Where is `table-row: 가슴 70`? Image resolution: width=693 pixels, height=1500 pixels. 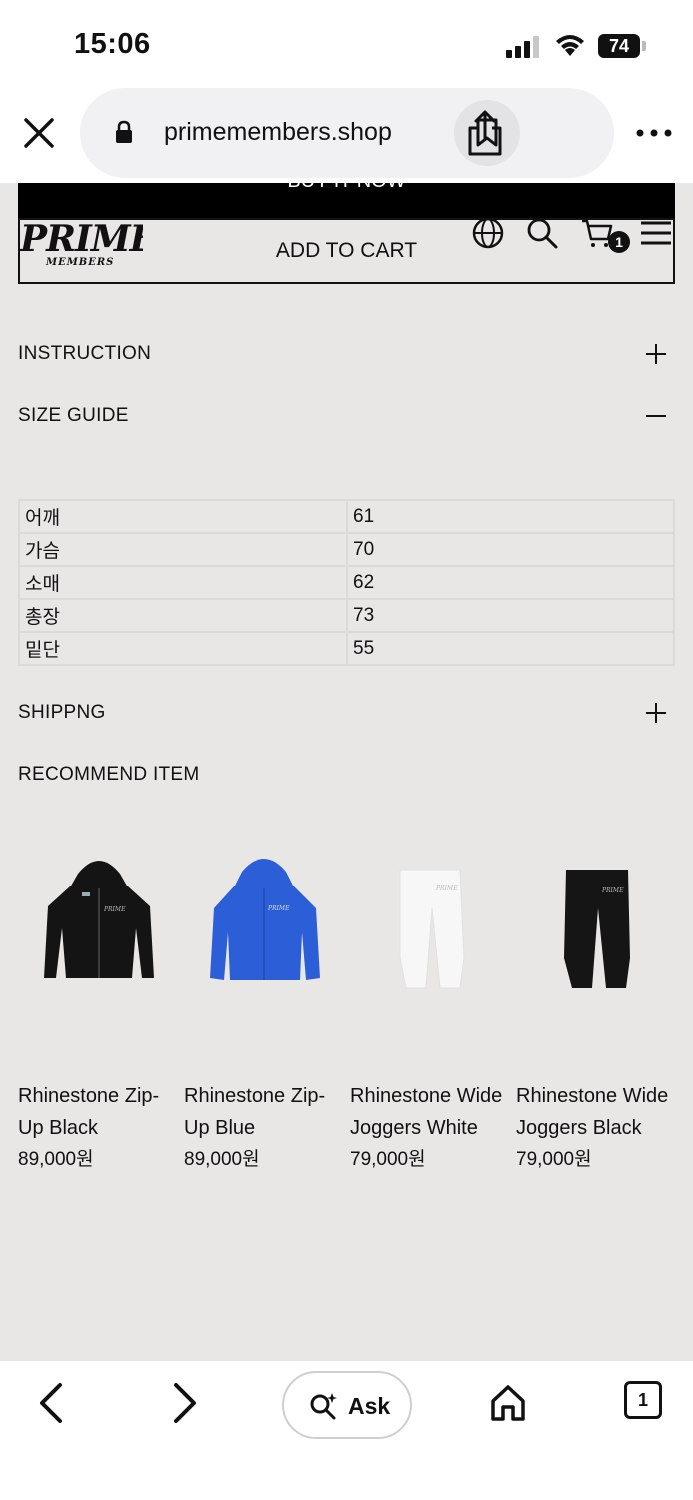
table-row: 가슴 70 is located at coordinates (346, 549).